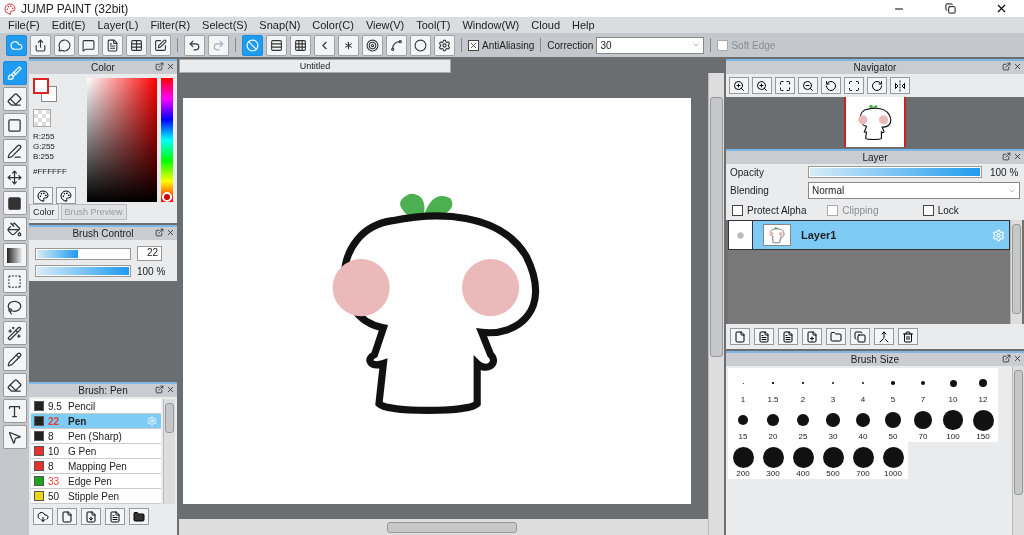  What do you see at coordinates (194, 45) in the screenshot?
I see `undo-button` at bounding box center [194, 45].